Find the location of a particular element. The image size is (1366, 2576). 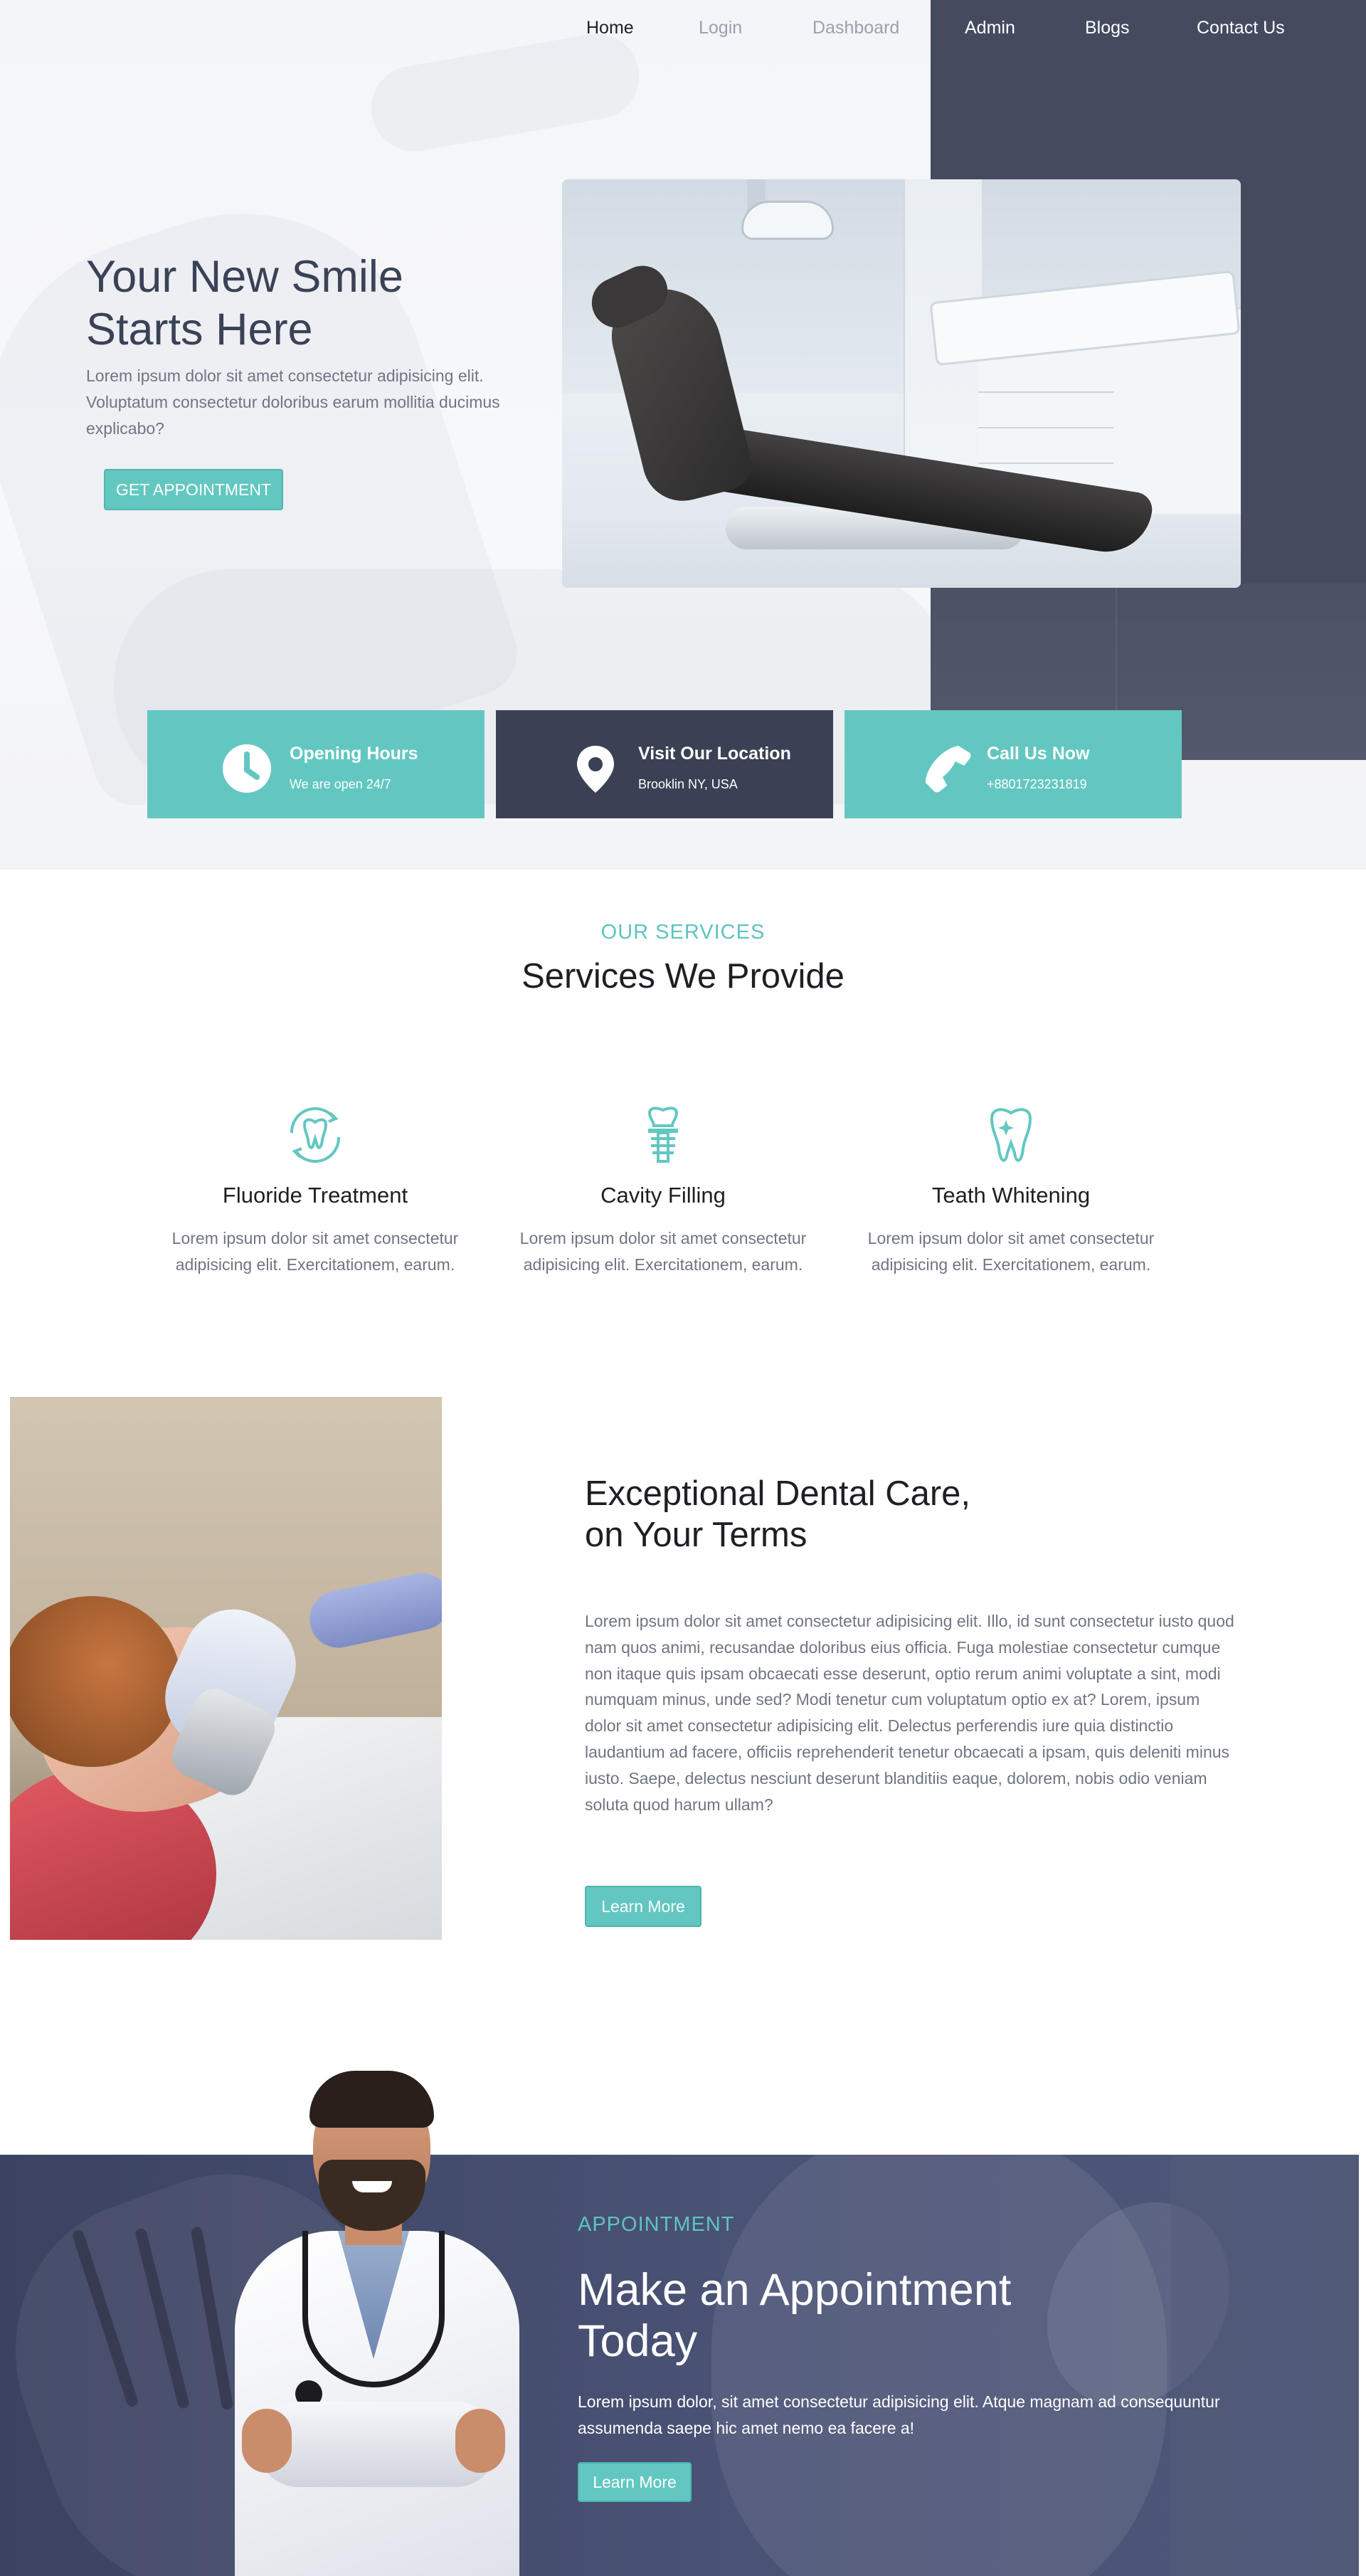

nav-admin: Admin is located at coordinates (990, 28).